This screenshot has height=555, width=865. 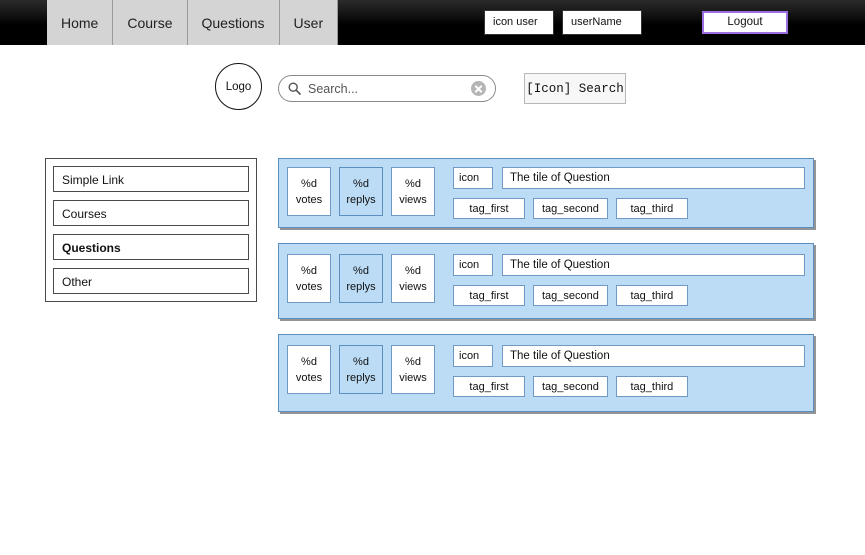 I want to click on nav-tab-group: Home Course Questions User, so click(x=193, y=22).